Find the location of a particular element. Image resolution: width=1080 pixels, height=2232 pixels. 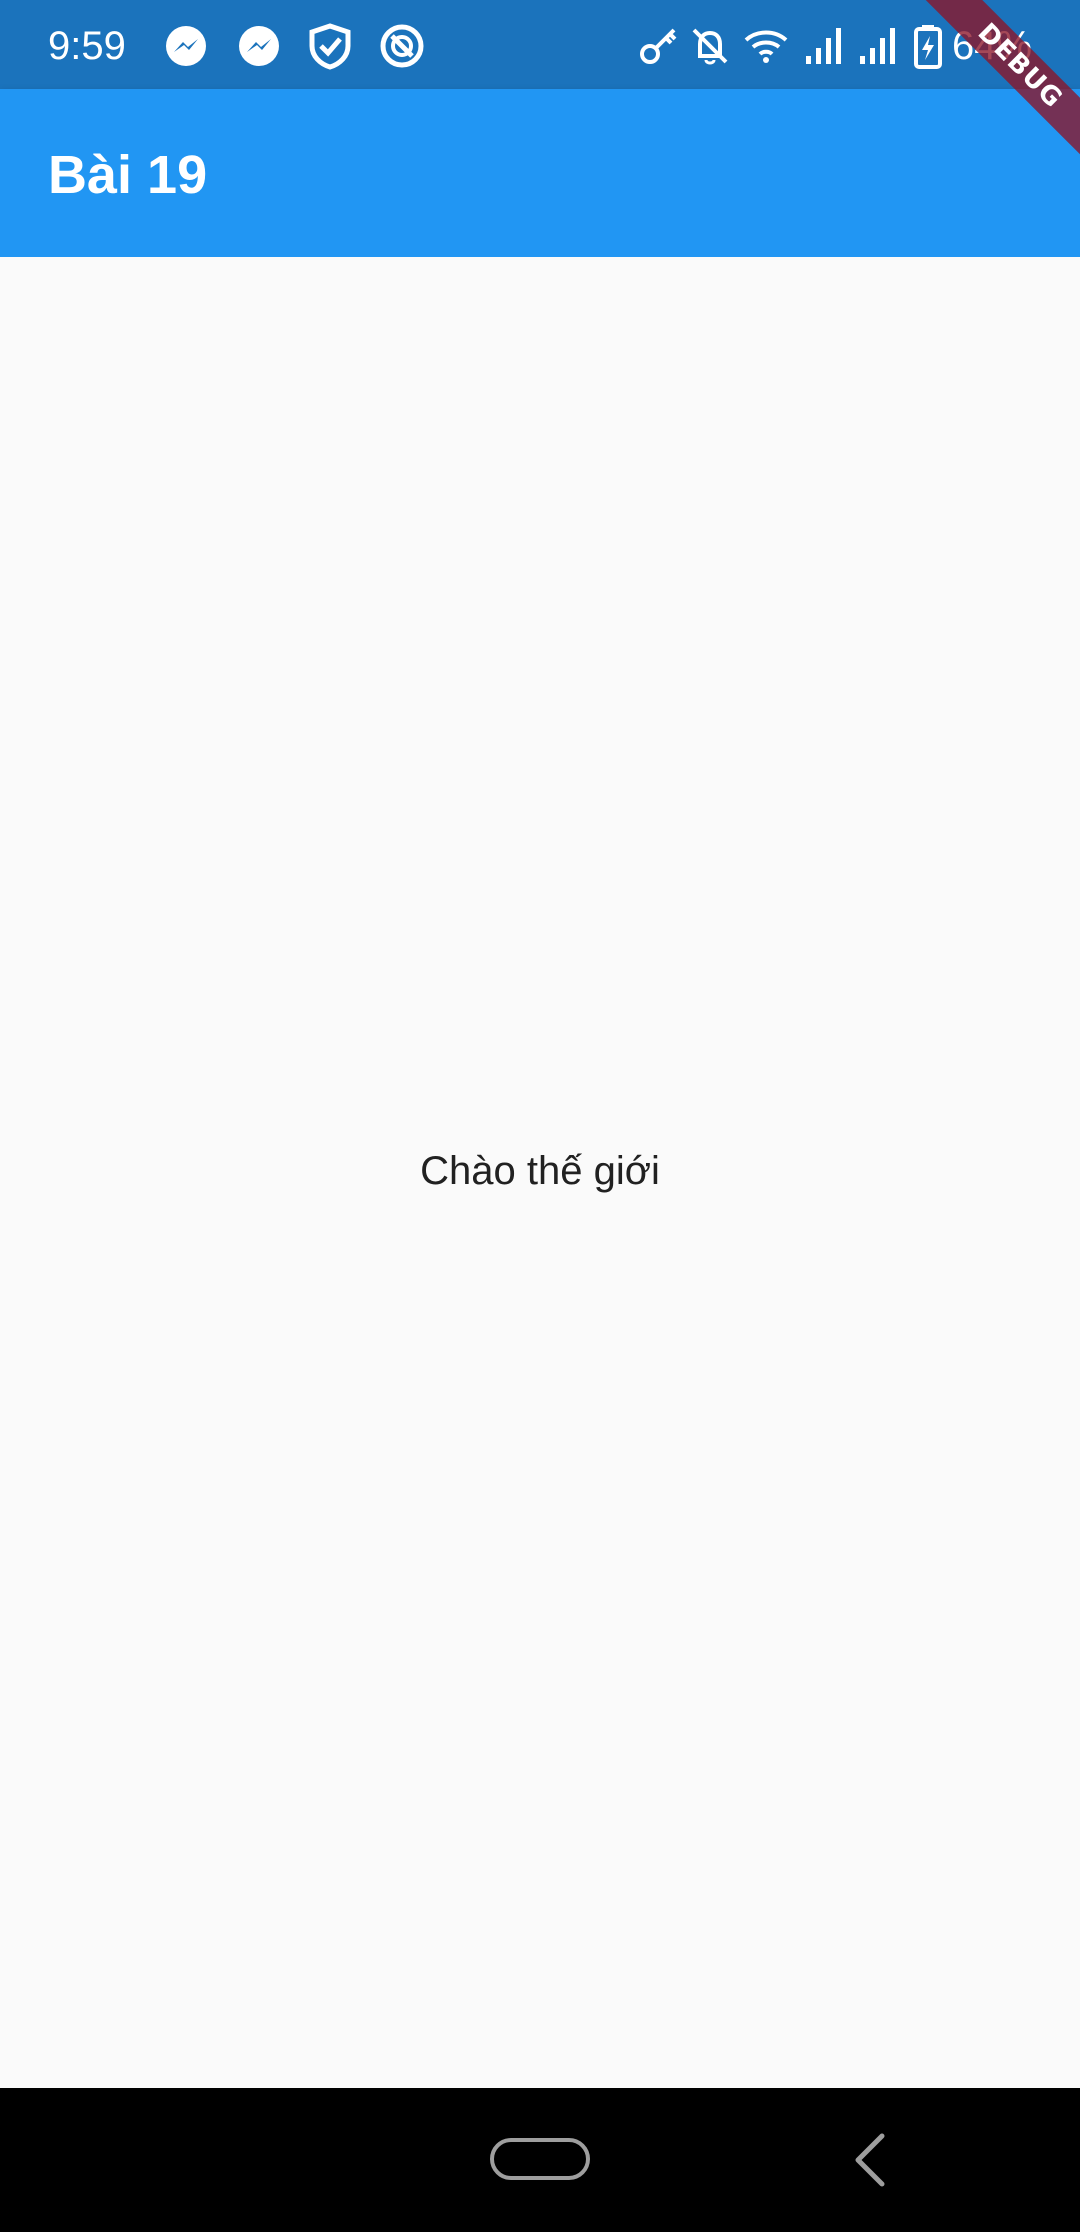

battery-percent: 64% is located at coordinates (992, 46).